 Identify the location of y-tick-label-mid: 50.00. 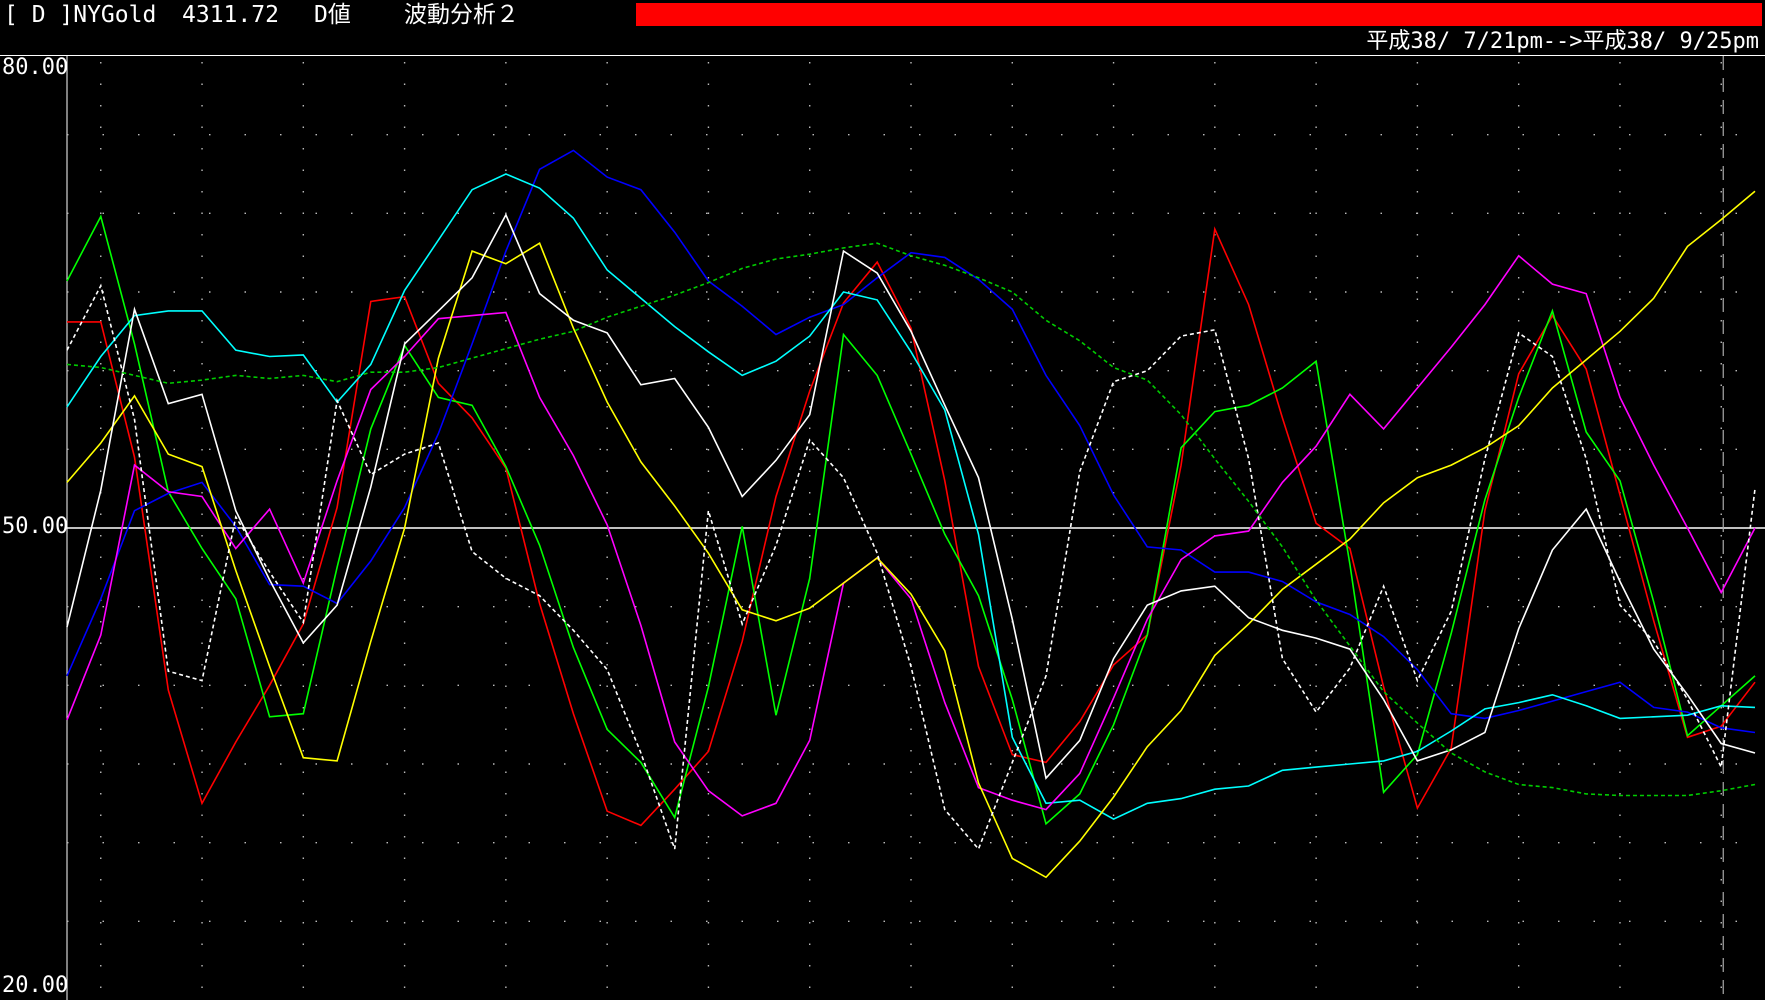
(35, 526).